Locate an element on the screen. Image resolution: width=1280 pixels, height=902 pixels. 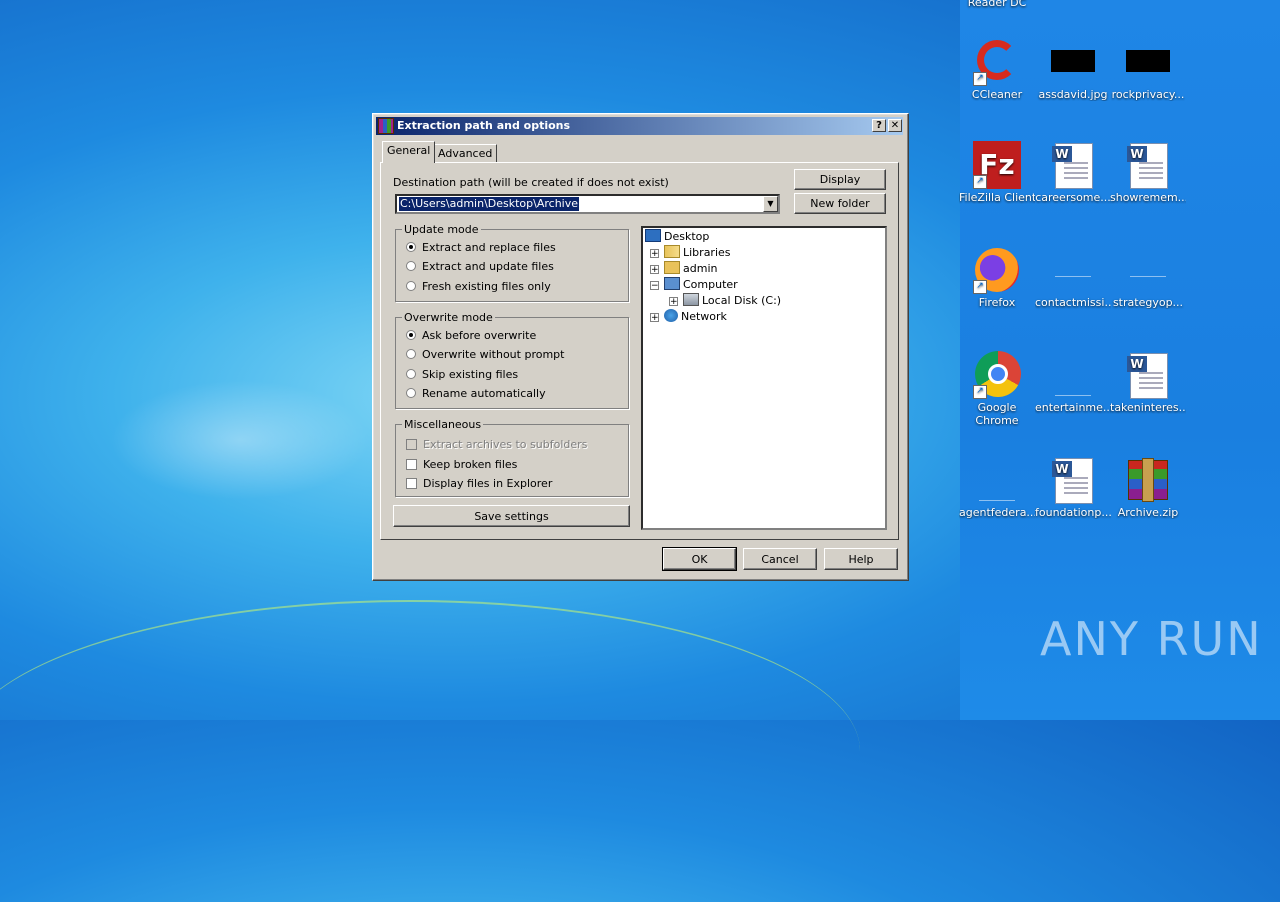
desktop-icon-archive-zip: Archive.zip is located at coordinates (1148, 487).